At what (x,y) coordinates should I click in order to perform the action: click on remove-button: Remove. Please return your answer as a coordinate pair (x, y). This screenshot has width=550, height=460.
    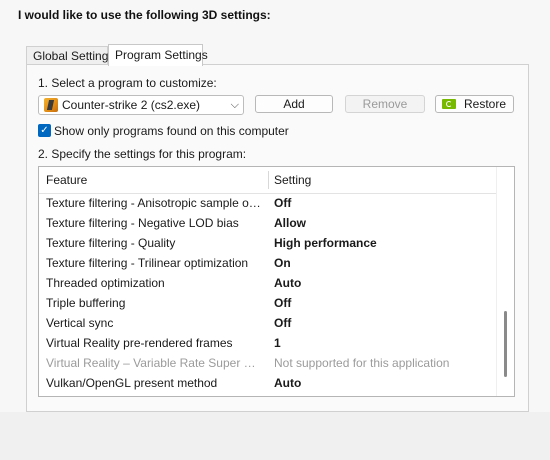
    Looking at the image, I should click on (385, 104).